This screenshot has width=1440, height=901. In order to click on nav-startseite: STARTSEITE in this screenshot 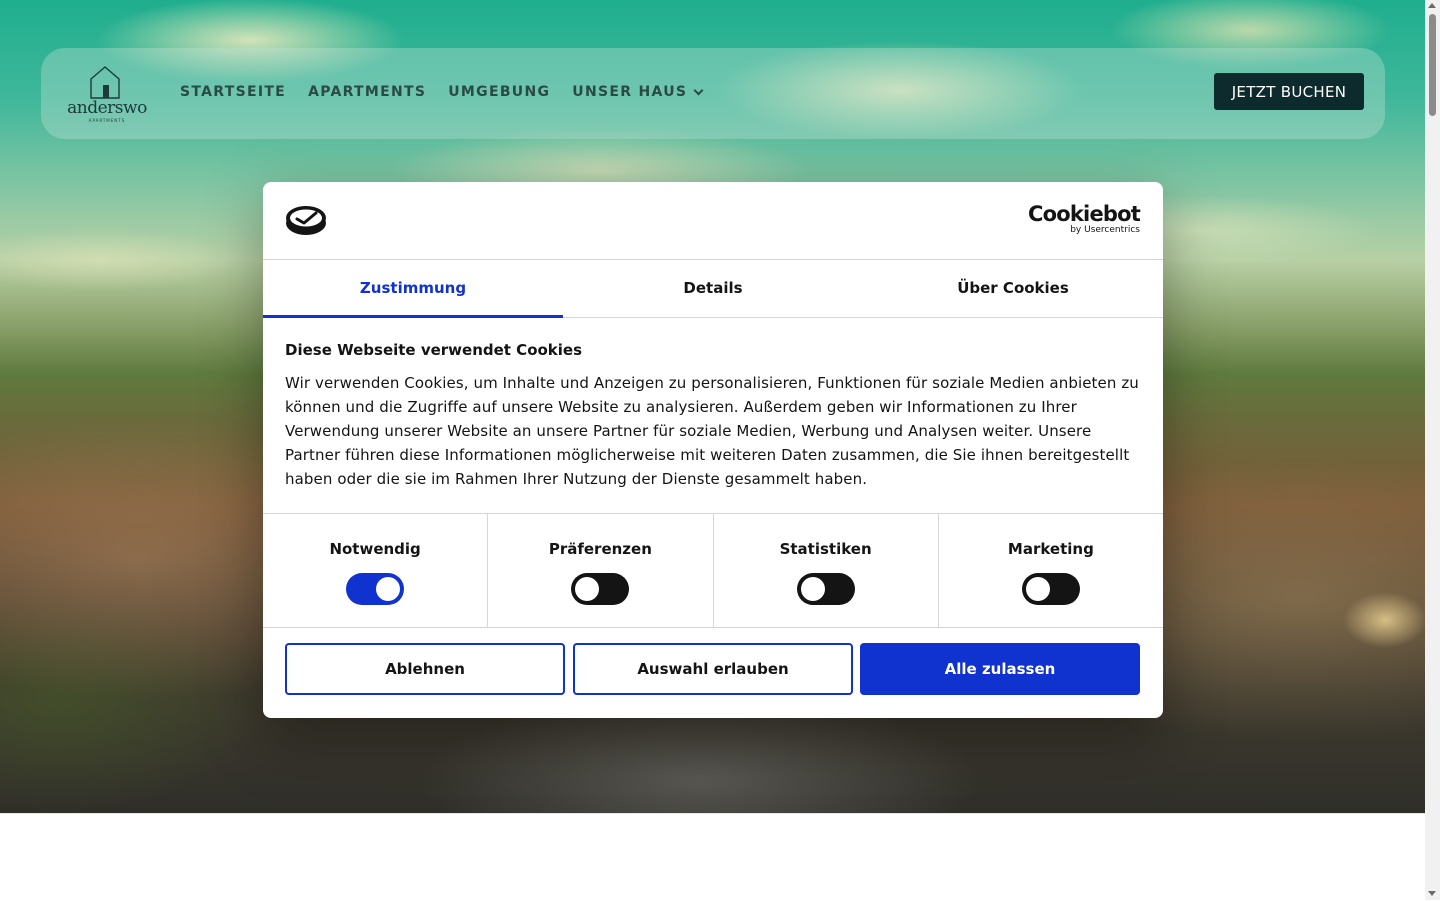, I will do `click(233, 92)`.